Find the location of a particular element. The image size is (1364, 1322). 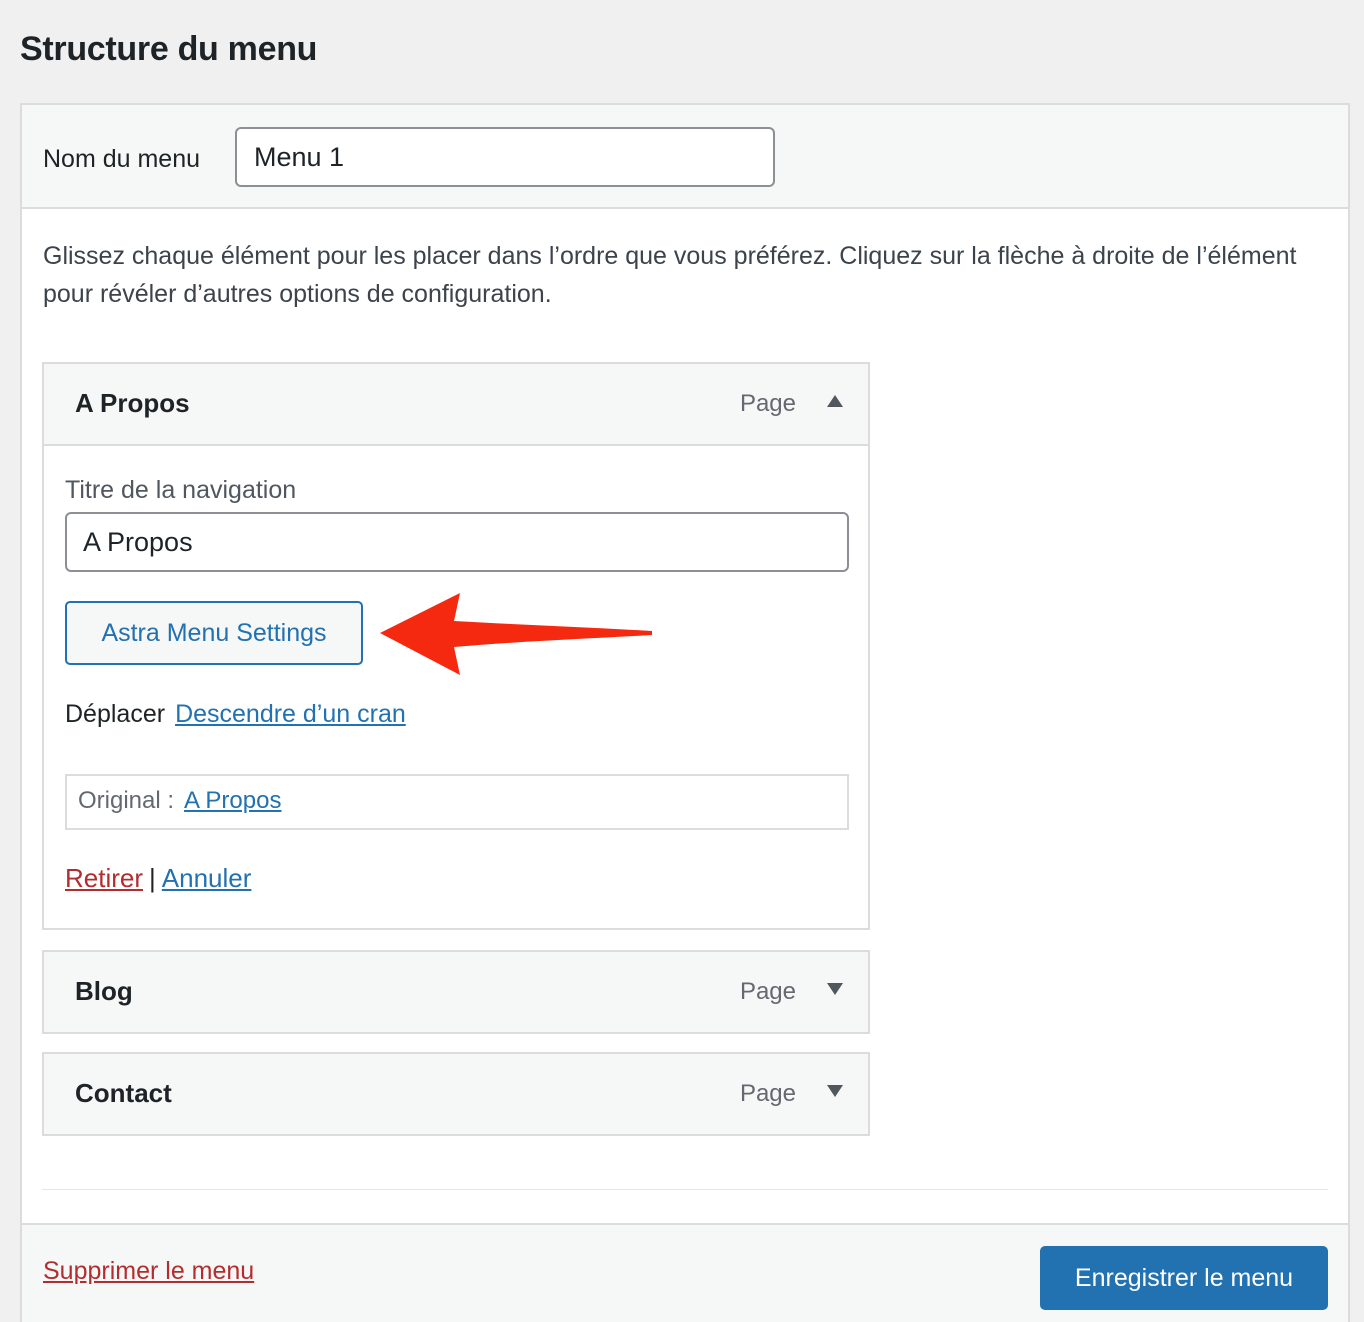

menu-item-handle: Contact Page is located at coordinates (456, 1094).